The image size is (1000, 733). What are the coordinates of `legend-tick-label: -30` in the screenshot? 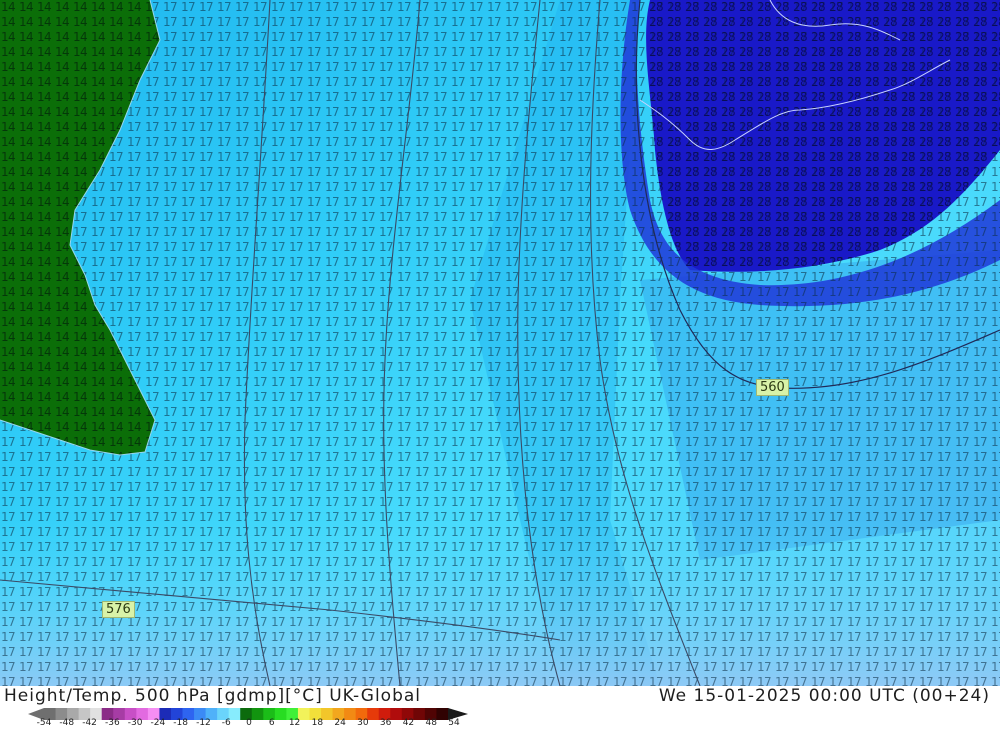 It's located at (135, 723).